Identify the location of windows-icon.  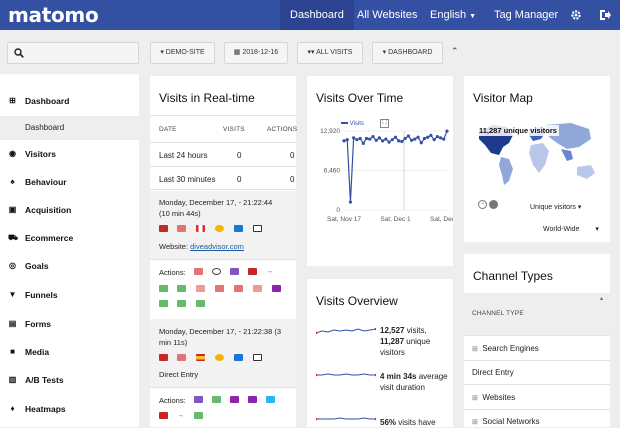
(238, 357).